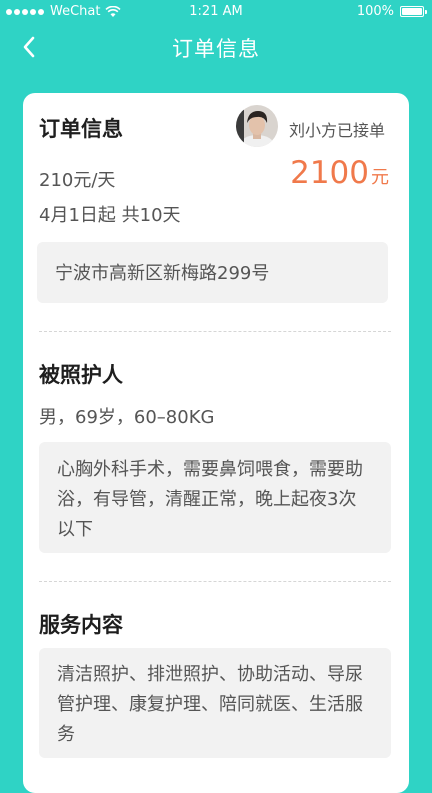 This screenshot has width=432, height=793. What do you see at coordinates (81, 129) in the screenshot?
I see `order-section-title: 订单信息` at bounding box center [81, 129].